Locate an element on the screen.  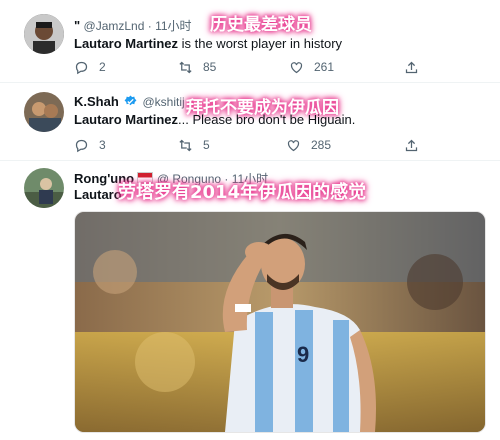
tweet-actions: 2 85 261 is located at coordinates (249, 67).